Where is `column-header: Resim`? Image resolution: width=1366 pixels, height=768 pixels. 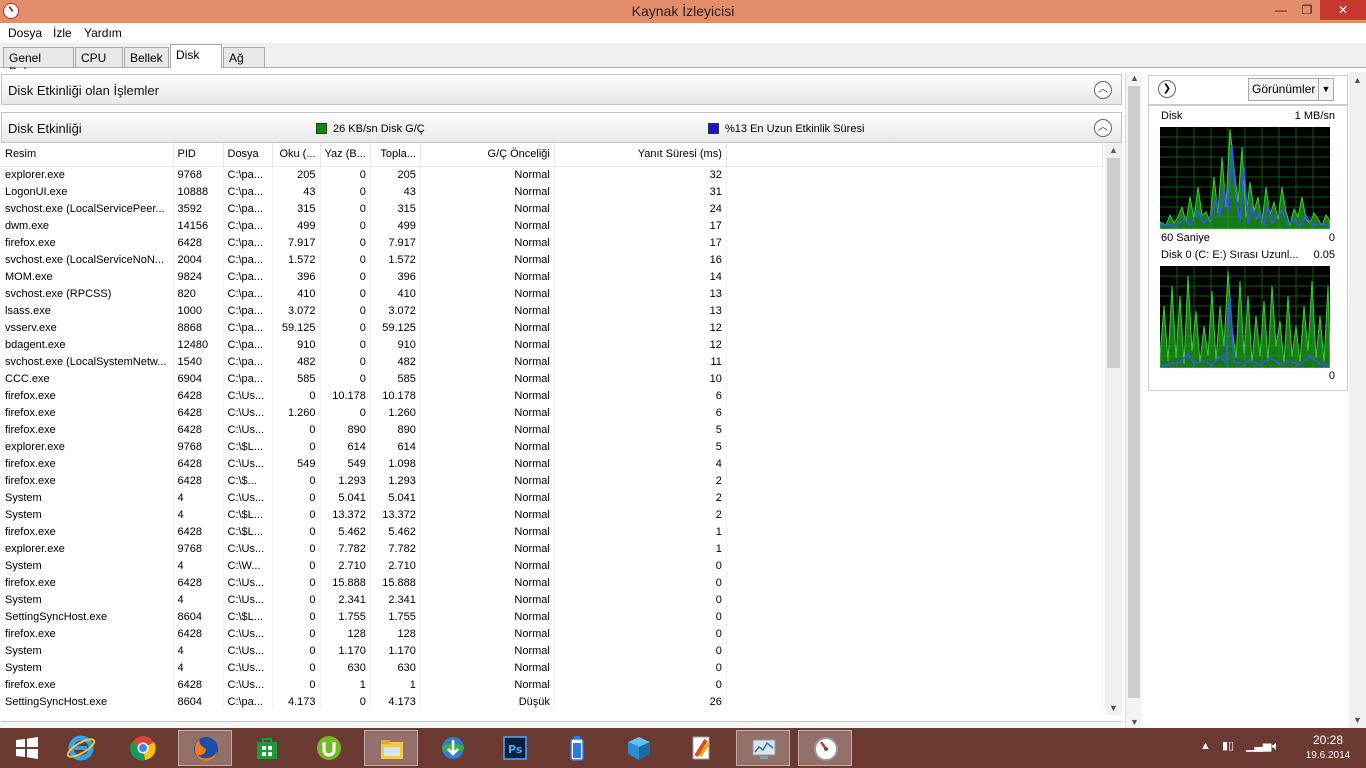
column-header: Resim is located at coordinates (87, 155).